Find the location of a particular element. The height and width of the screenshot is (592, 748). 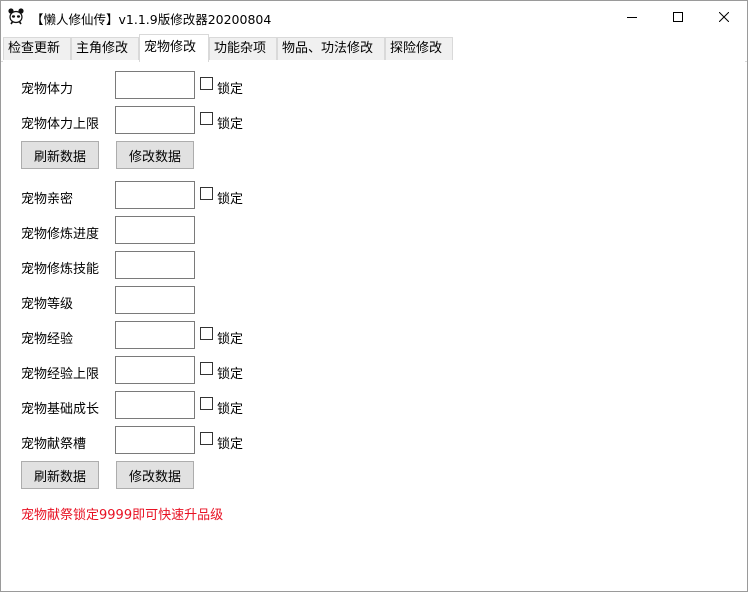

field-row-pet-stamina-max: 宠物体力上限 锁定 is located at coordinates (153, 121).